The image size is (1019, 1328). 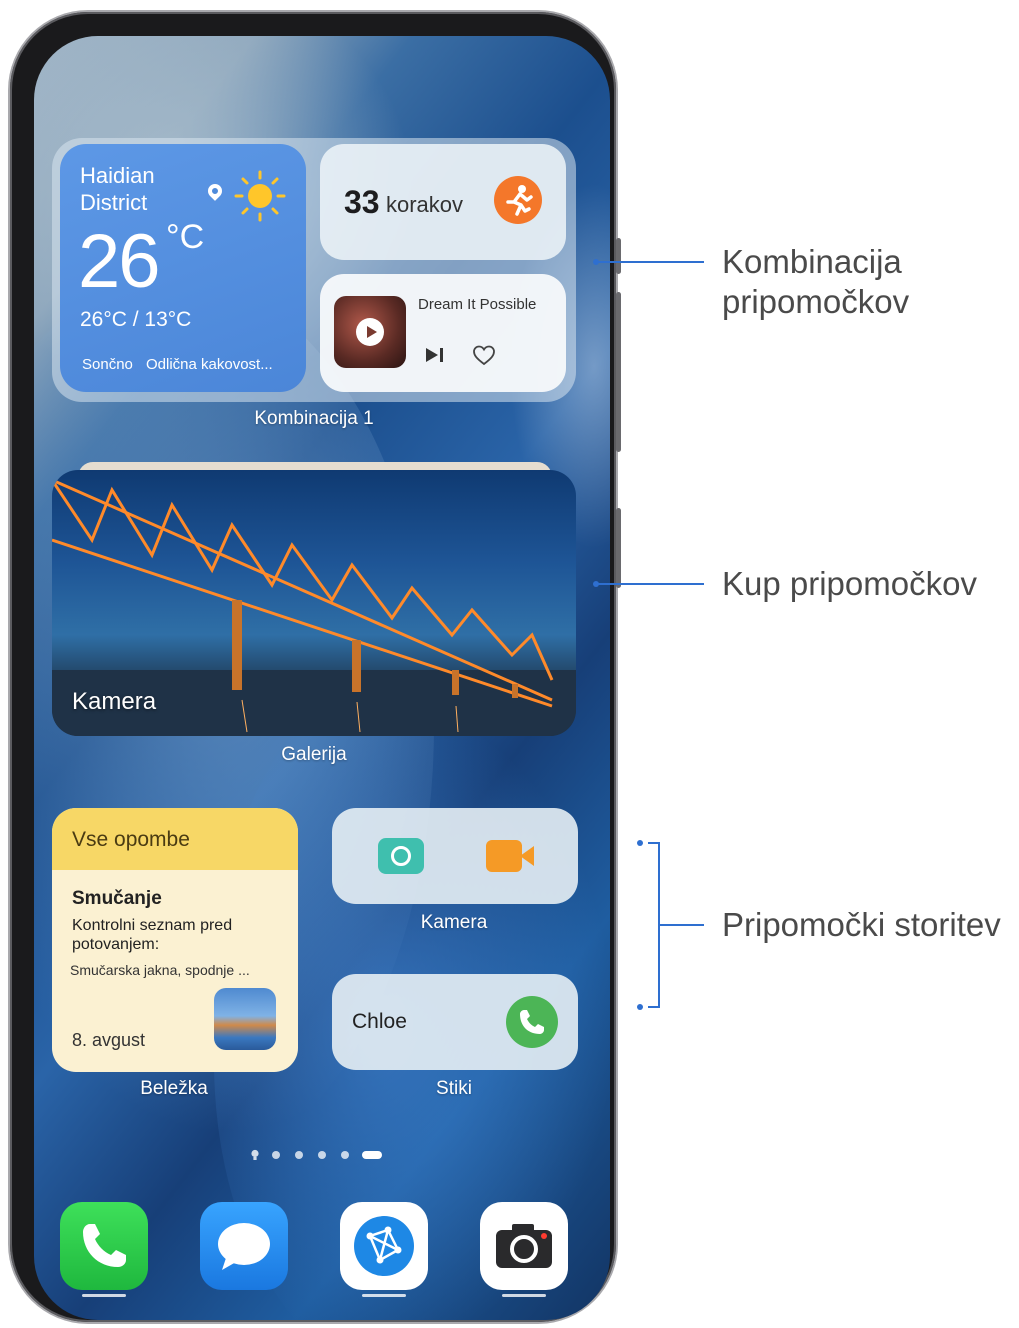 I want to click on callout-stack: Kup pripomočkov, so click(x=849, y=583).